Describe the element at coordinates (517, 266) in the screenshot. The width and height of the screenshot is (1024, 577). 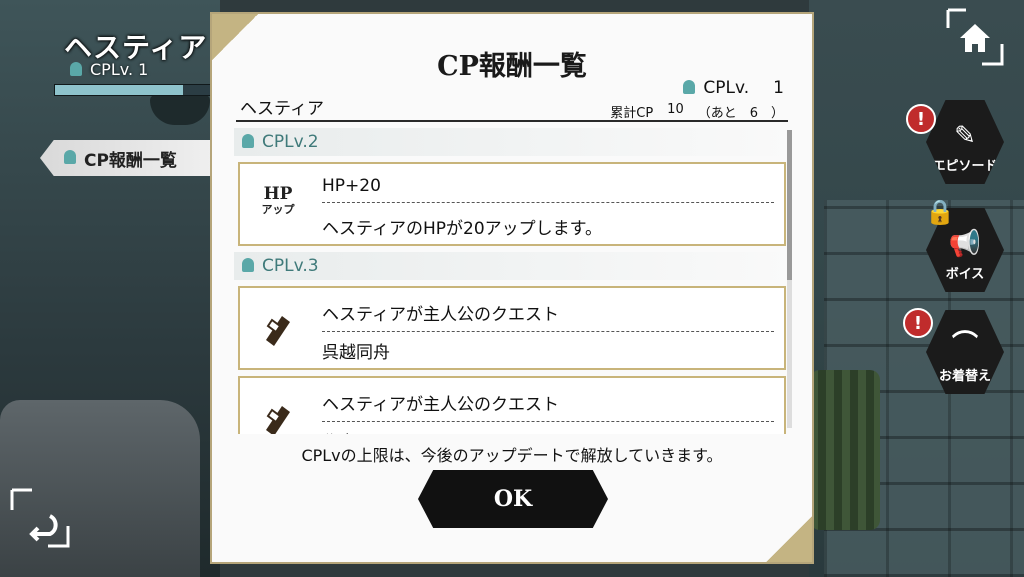
I see `level-header: CPLv.3` at that location.